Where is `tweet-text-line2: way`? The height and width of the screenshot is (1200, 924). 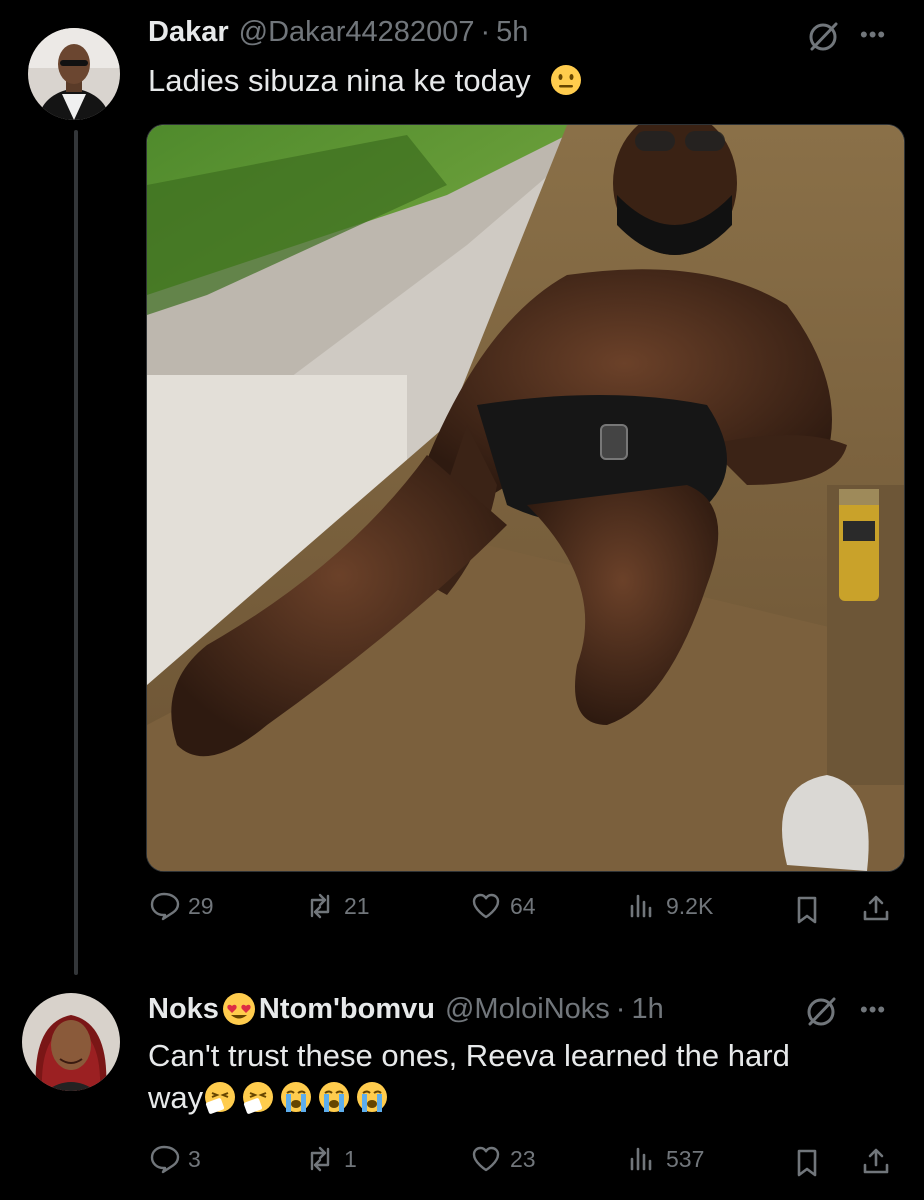
tweet-text-line2: way is located at coordinates (528, 1098).